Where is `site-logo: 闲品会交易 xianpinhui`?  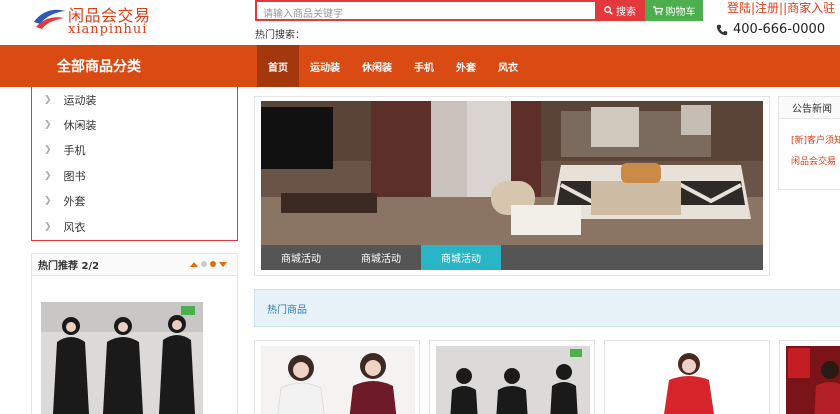
site-logo: 闲品会交易 xianpinhui is located at coordinates (107, 21).